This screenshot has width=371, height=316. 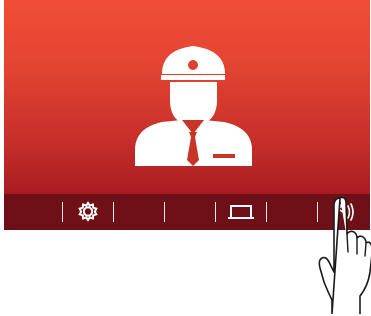 I want to click on toolbar-blank-4-button, so click(x=291, y=212).